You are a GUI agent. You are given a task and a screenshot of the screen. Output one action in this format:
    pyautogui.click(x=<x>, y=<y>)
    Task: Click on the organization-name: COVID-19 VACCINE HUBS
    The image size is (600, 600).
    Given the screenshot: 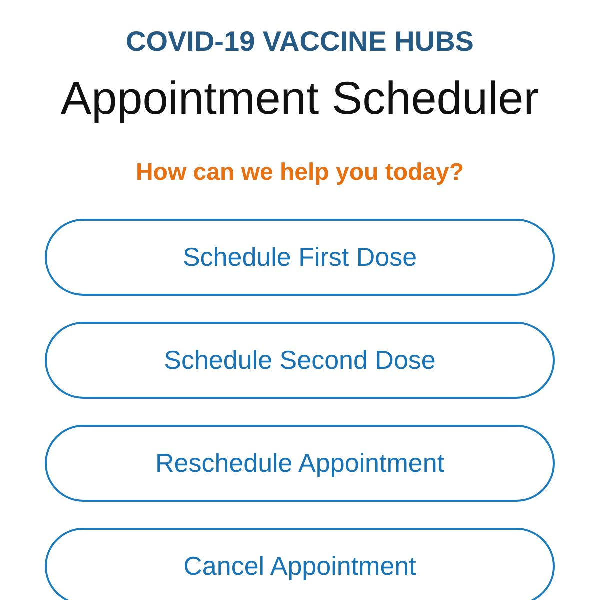 What is the action you would take?
    pyautogui.click(x=300, y=42)
    